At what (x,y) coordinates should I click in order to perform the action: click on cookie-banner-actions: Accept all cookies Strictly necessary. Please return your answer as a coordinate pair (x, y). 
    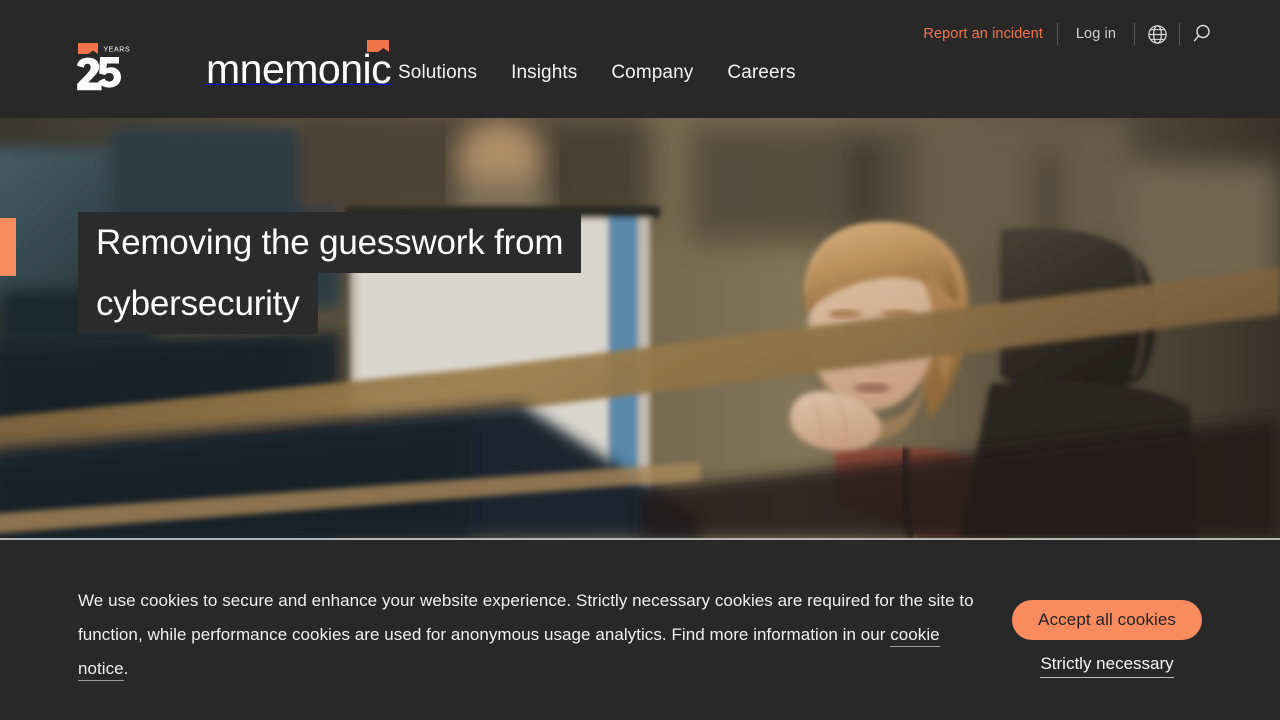
    Looking at the image, I should click on (1107, 639).